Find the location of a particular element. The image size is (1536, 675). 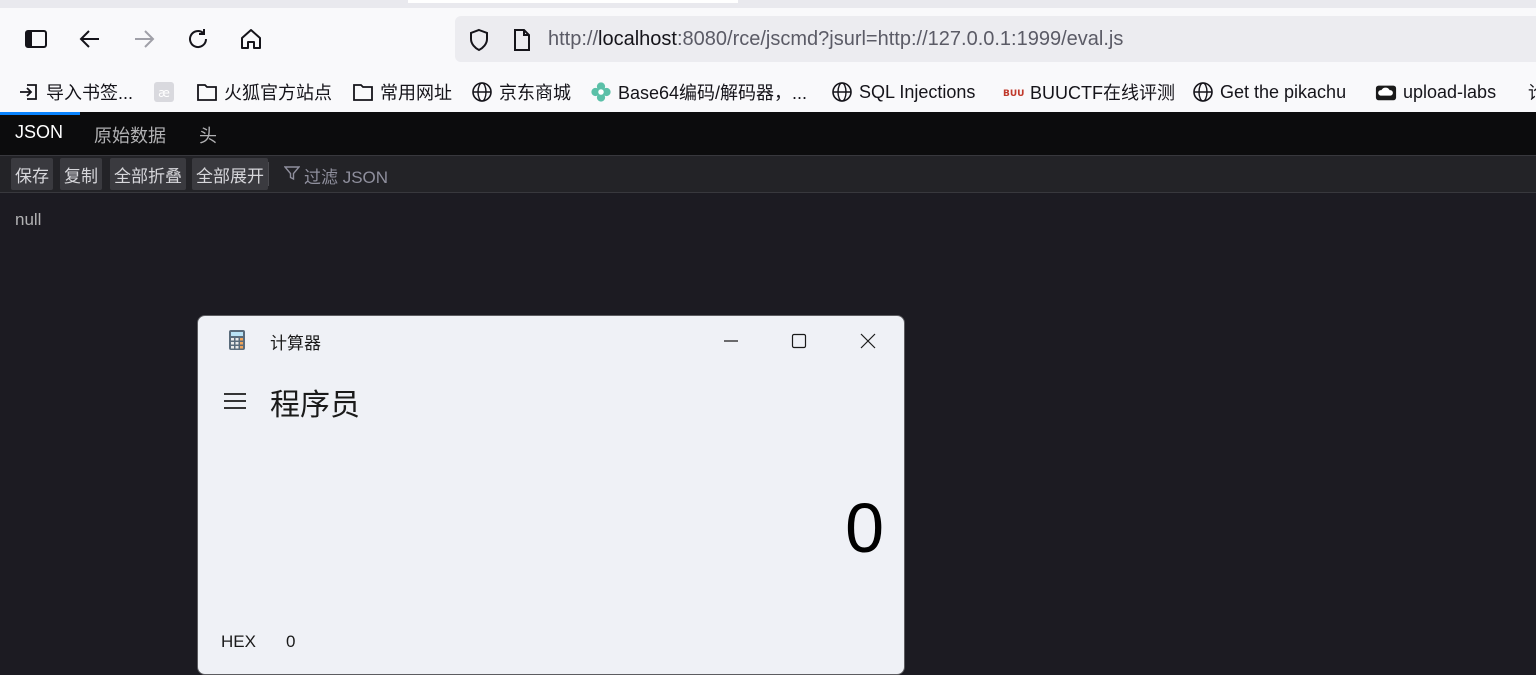

bookmark-buuctf: BUU BUUCTF在线评测 is located at coordinates (1088, 92).